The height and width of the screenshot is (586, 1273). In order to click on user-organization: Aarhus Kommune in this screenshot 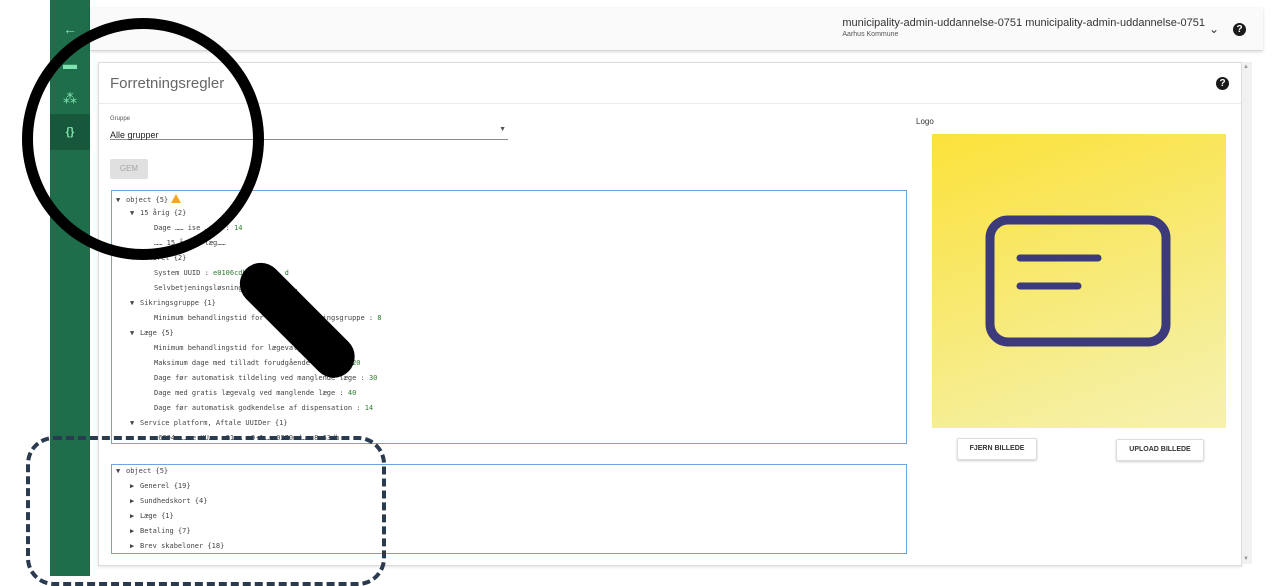, I will do `click(870, 34)`.